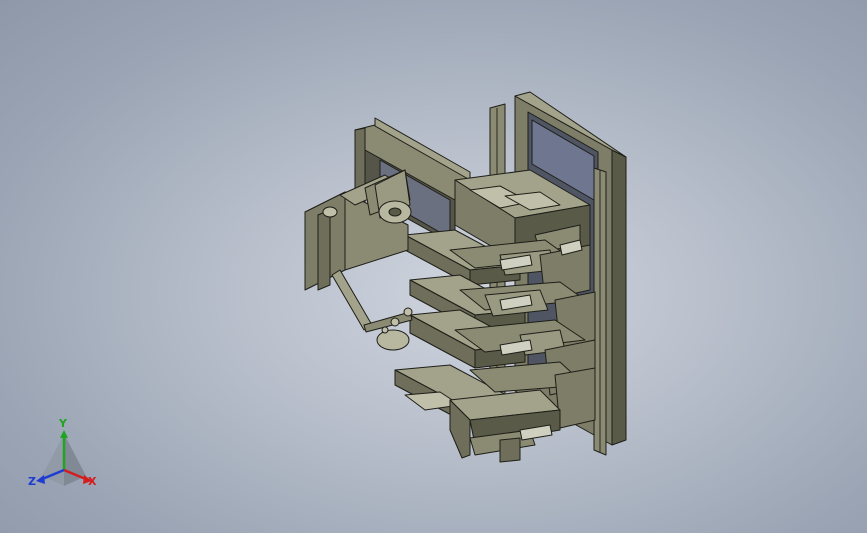 The width and height of the screenshot is (867, 533). What do you see at coordinates (64, 456) in the screenshot?
I see `orientation-triad: Y X Z` at bounding box center [64, 456].